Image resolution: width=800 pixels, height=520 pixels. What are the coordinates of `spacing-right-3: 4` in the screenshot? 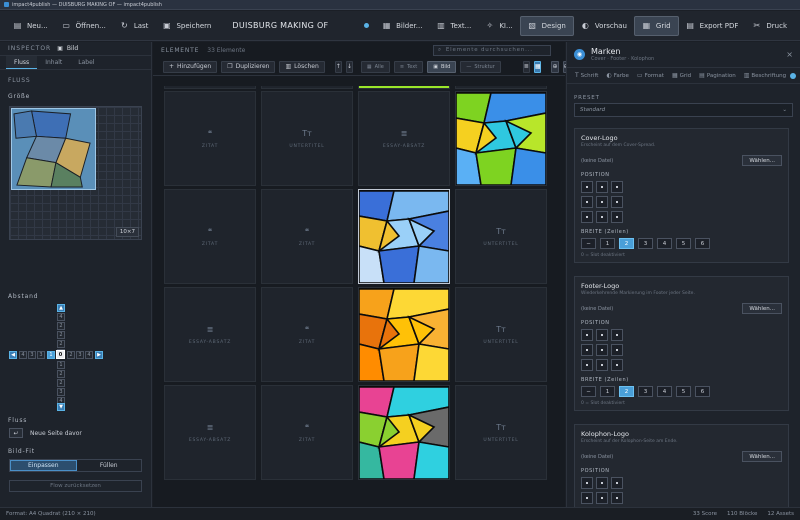 It's located at (89, 355).